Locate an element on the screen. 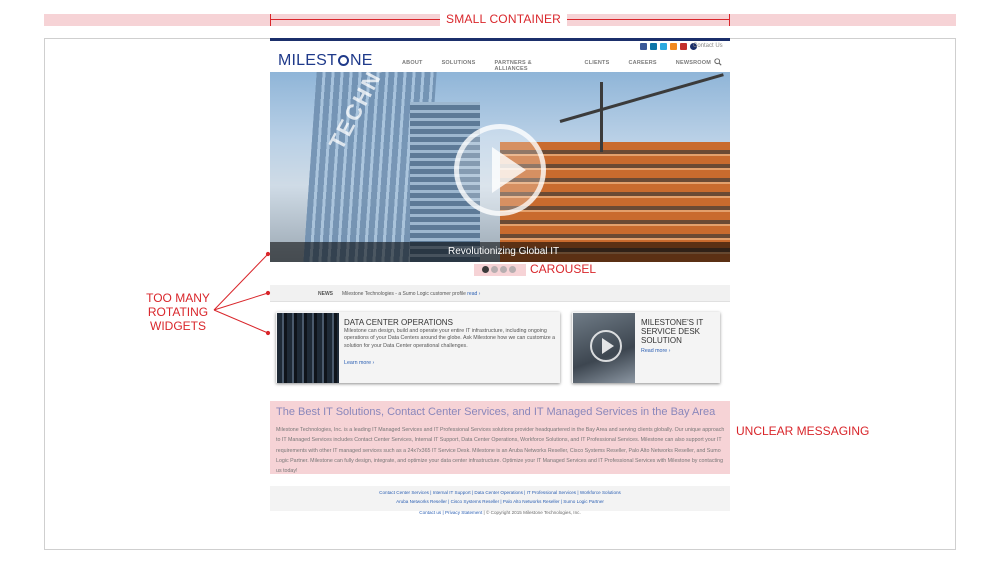 The height and width of the screenshot is (563, 1000). hero-caption: Revolutionizing Global IT is located at coordinates (504, 251).